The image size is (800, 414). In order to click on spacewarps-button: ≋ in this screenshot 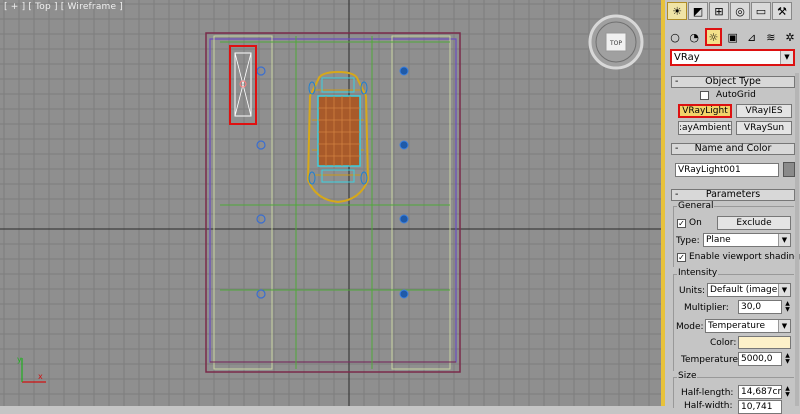, I will do `click(771, 37)`.